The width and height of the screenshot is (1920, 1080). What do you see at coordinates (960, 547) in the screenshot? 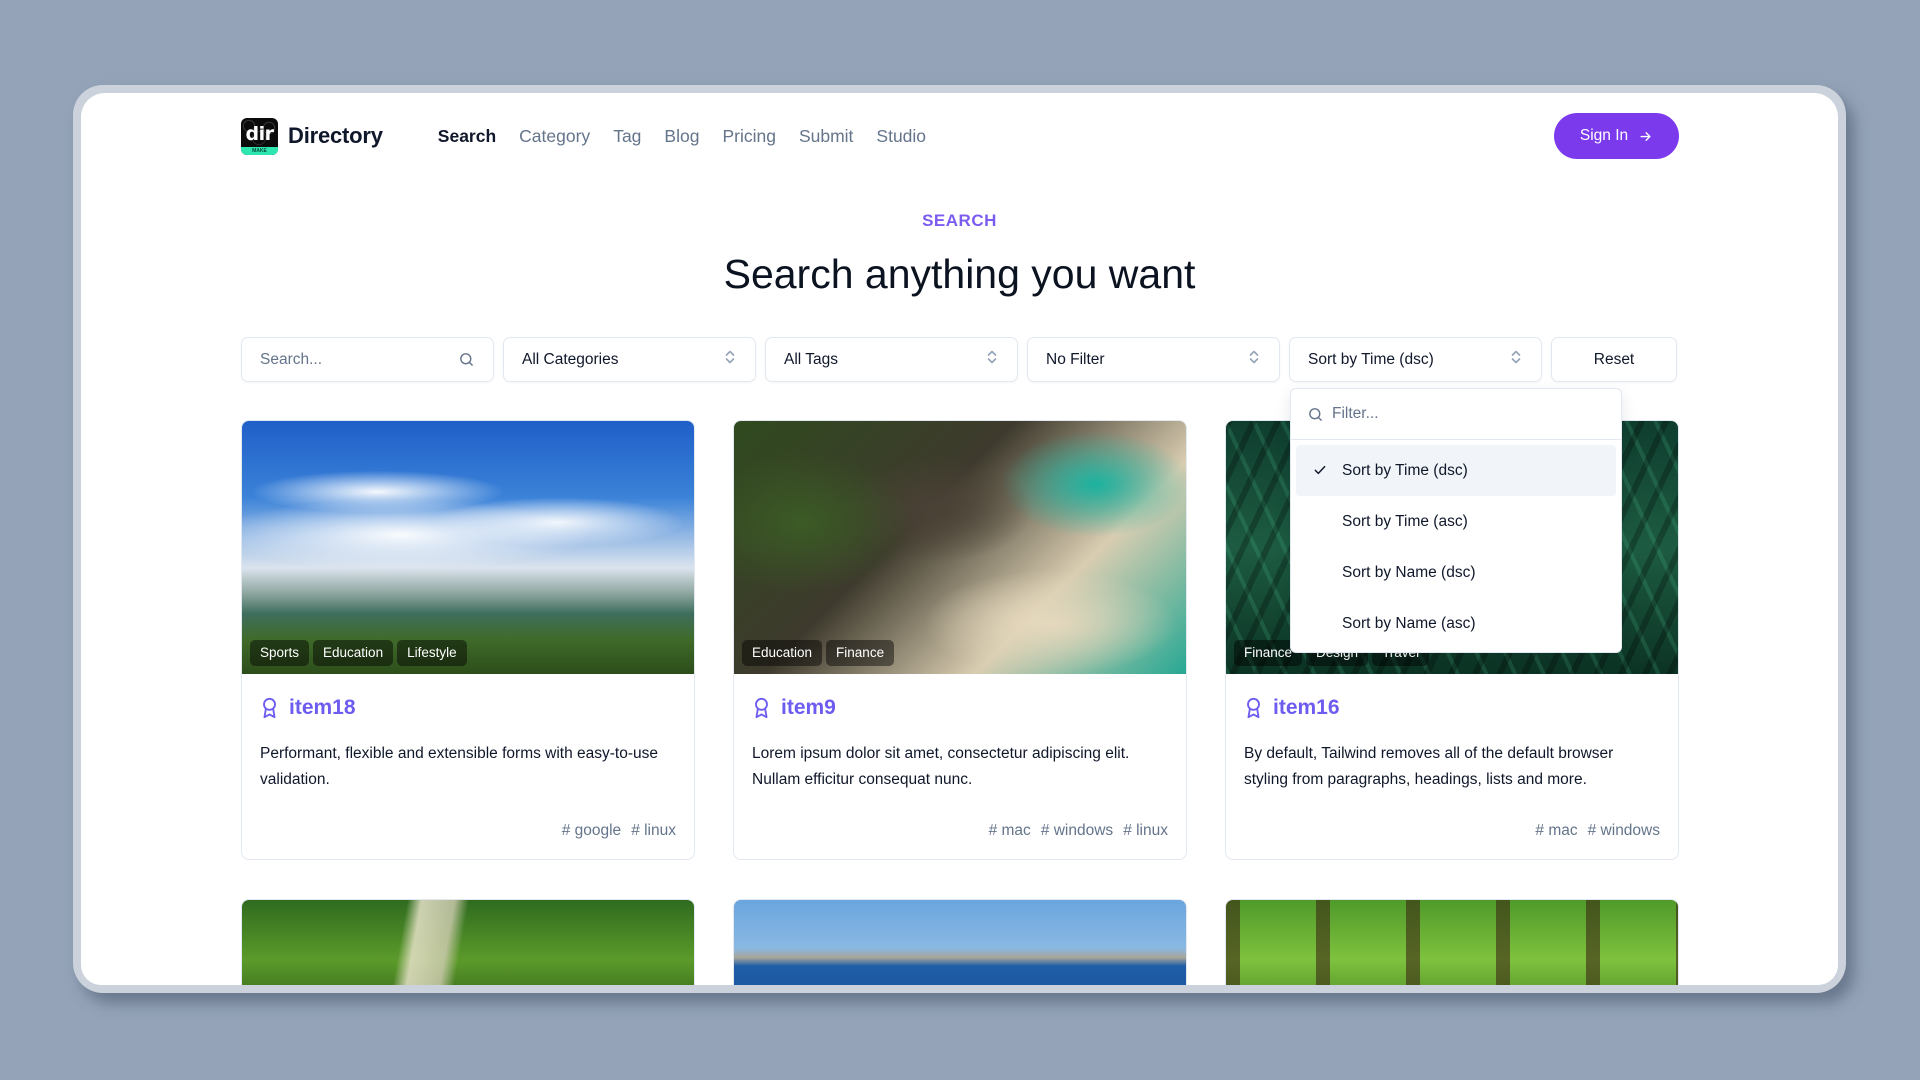
I see `item-image: Education Finance` at bounding box center [960, 547].